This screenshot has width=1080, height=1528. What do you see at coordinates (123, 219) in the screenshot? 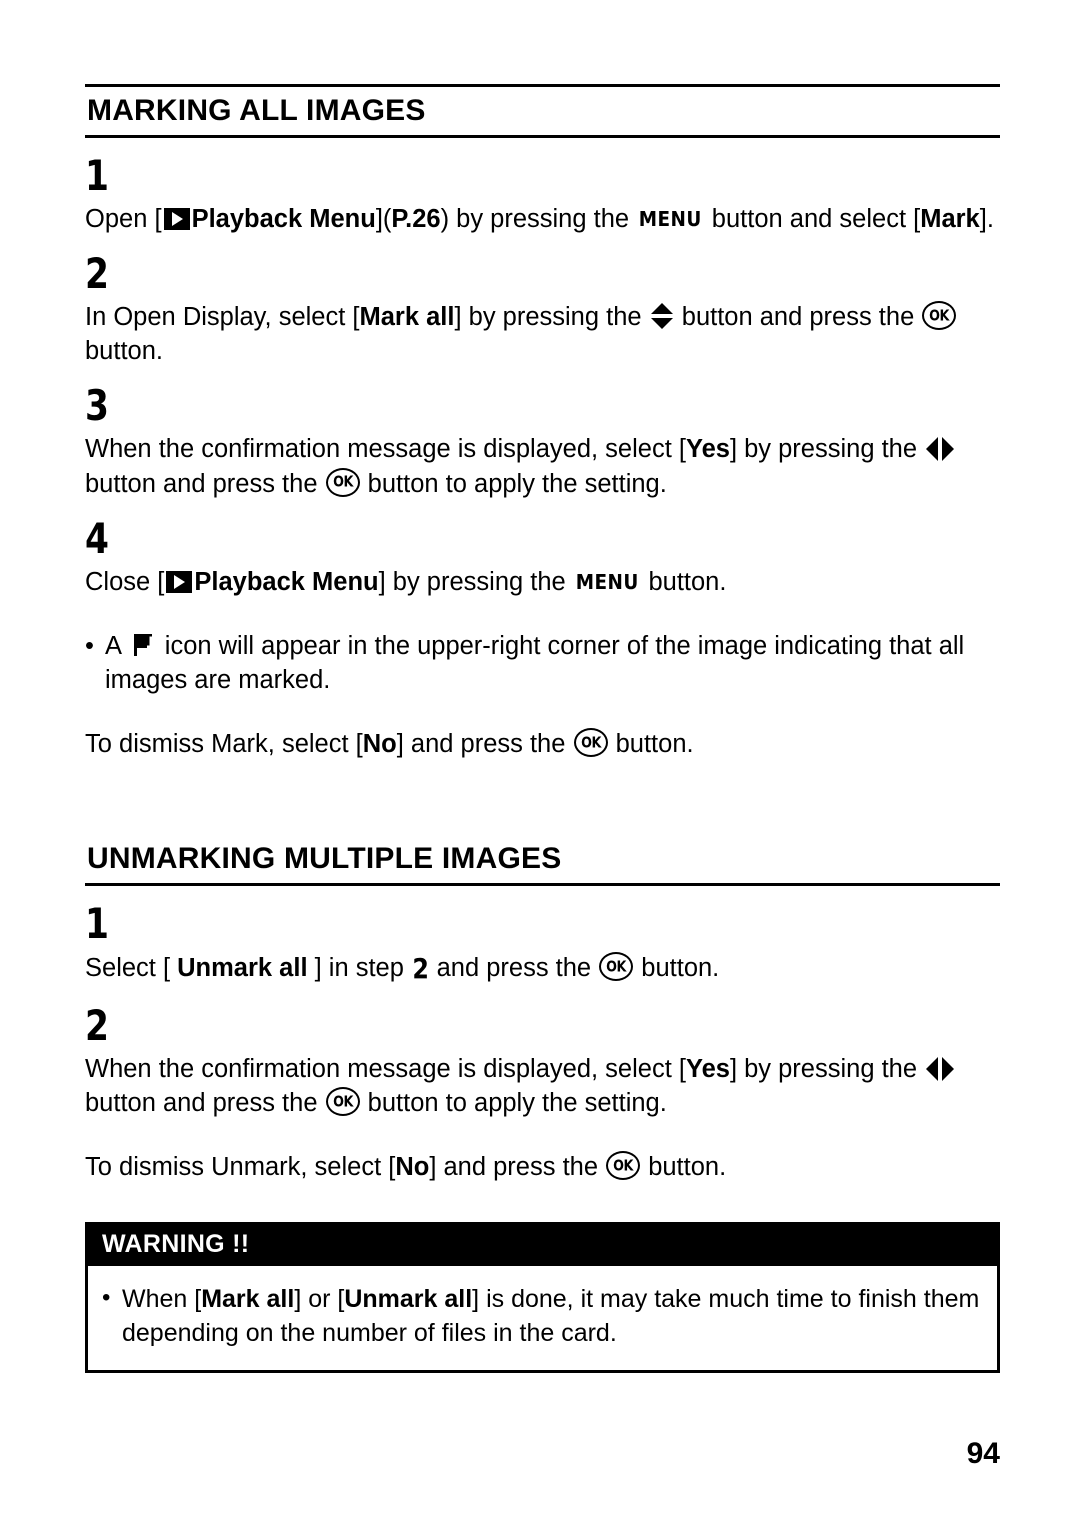
I see `step-text-fragment: Open [` at bounding box center [123, 219].